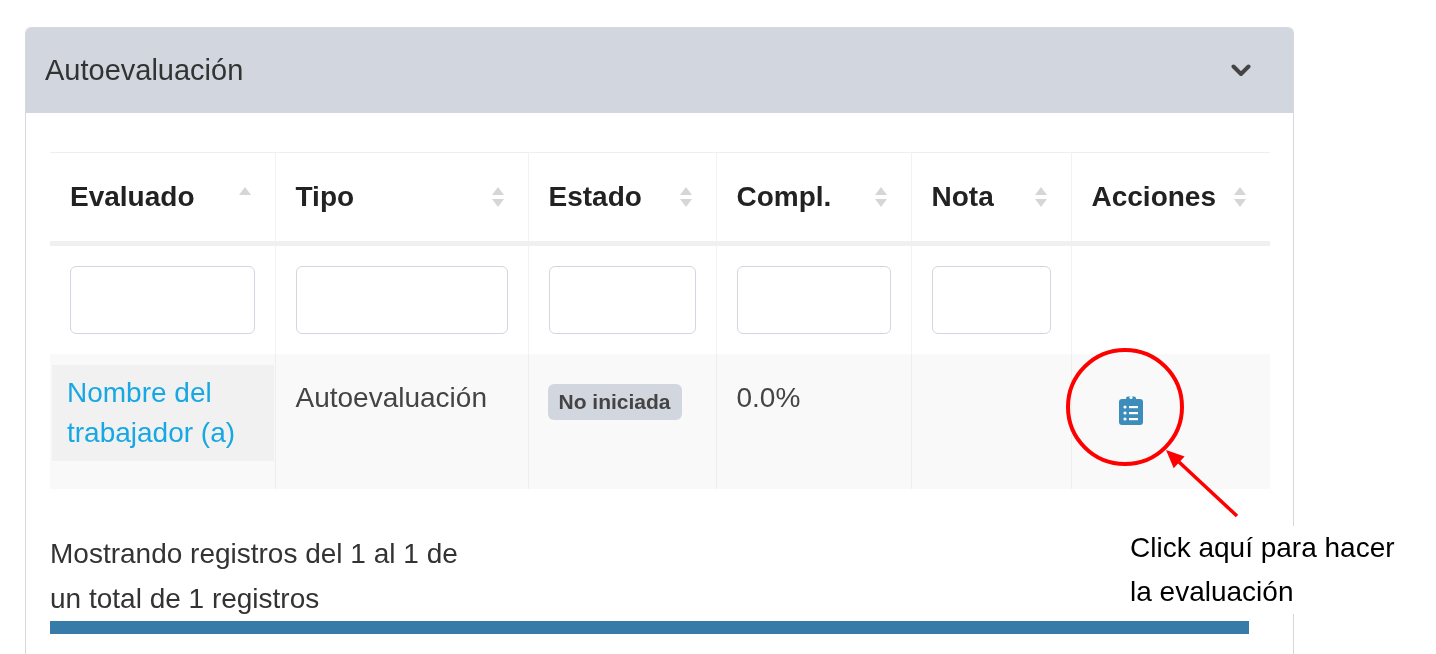 This screenshot has width=1436, height=654. Describe the element at coordinates (614, 401) in the screenshot. I see `status-badge: No iniciada` at that location.